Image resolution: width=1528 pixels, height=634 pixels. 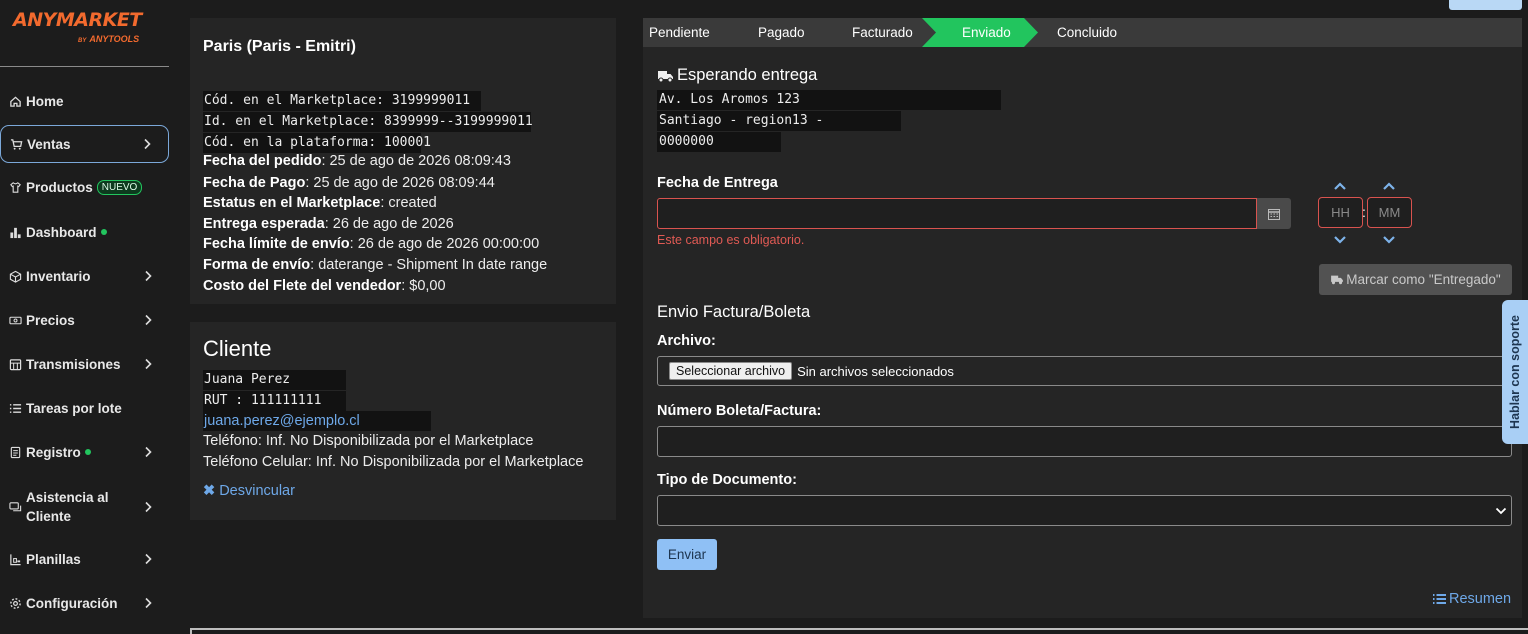 I want to click on chevron-down-icon, so click(x=1501, y=511).